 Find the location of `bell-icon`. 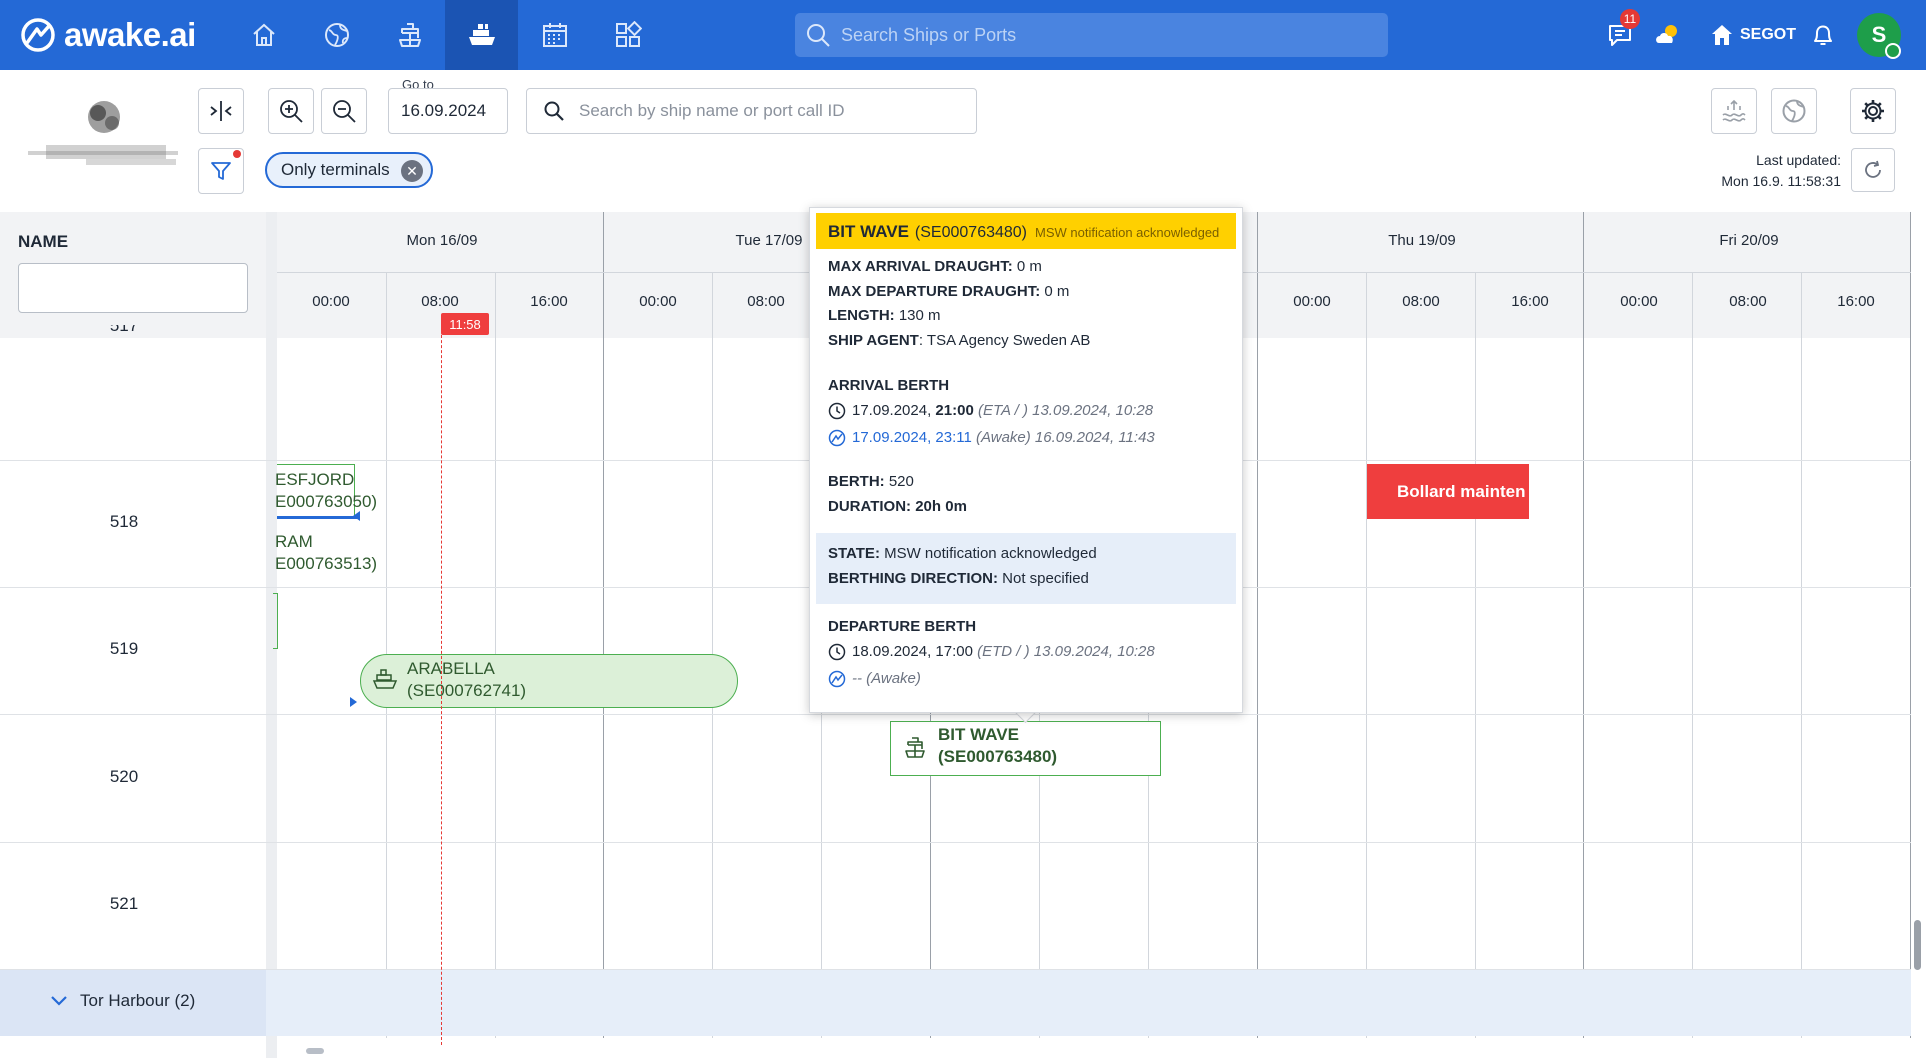

bell-icon is located at coordinates (1823, 35).